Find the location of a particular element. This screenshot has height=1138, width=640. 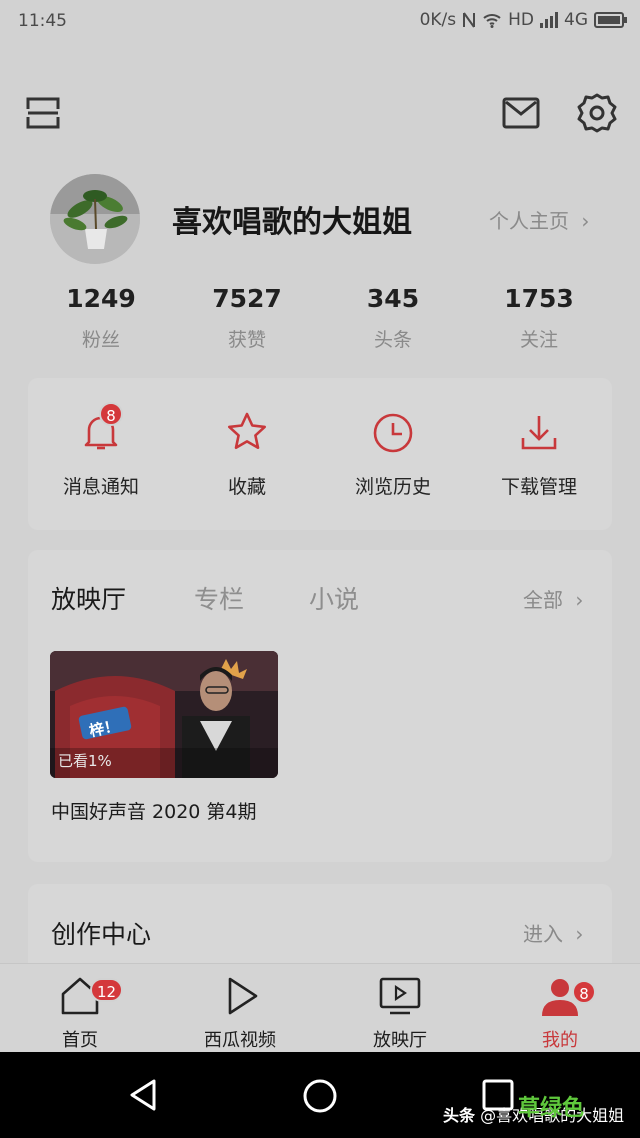

back-icon is located at coordinates (143, 1095).